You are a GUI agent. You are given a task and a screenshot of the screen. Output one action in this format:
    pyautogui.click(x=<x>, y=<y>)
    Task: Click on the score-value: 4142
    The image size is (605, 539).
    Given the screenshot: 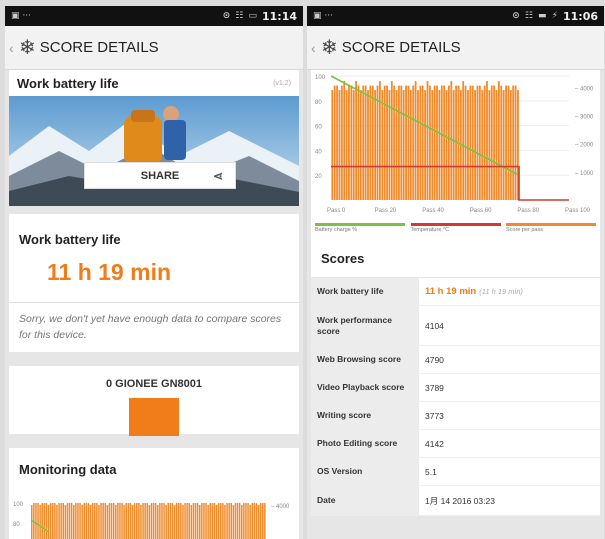 What is the action you would take?
    pyautogui.click(x=509, y=443)
    